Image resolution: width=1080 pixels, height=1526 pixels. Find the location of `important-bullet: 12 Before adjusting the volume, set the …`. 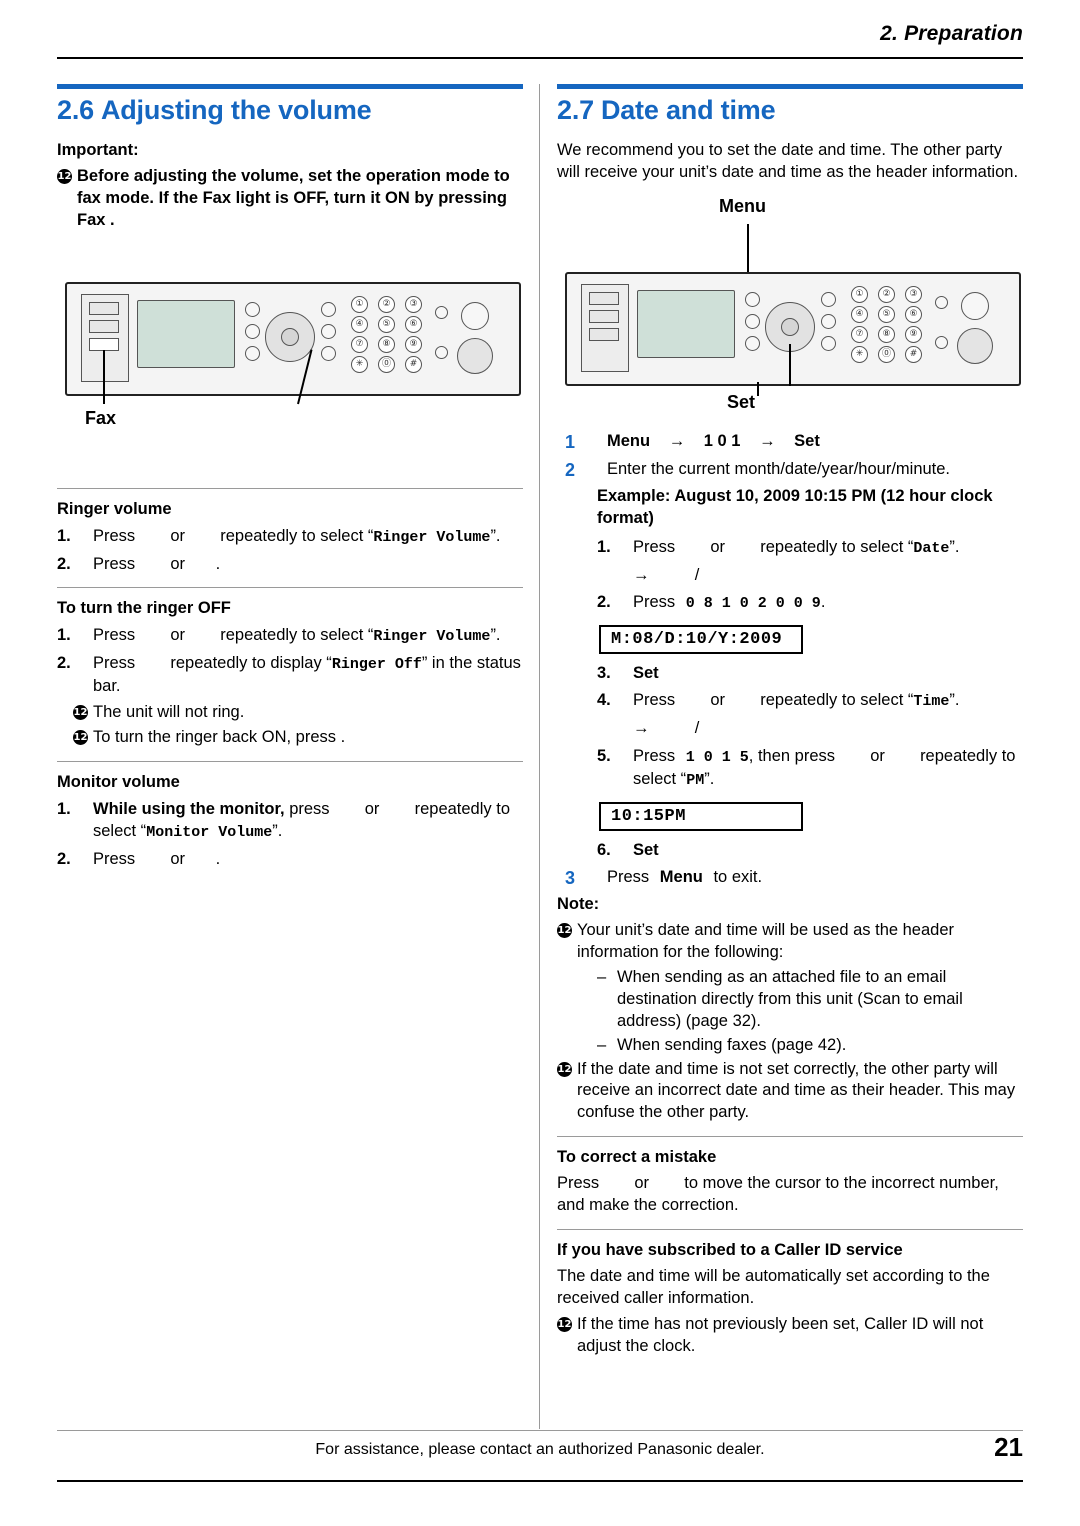

important-bullet: 12 Before adjusting the volume, set the … is located at coordinates (290, 199).